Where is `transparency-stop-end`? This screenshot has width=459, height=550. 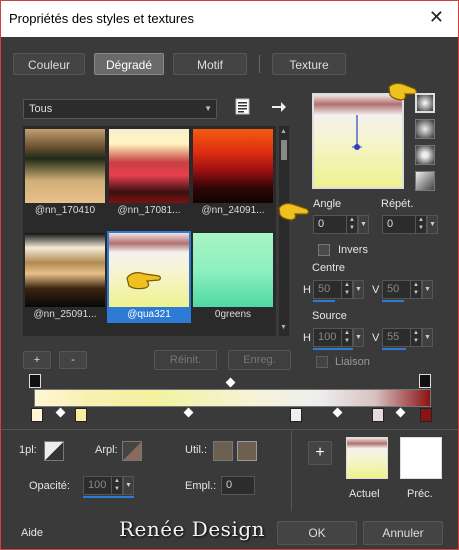 transparency-stop-end is located at coordinates (425, 381).